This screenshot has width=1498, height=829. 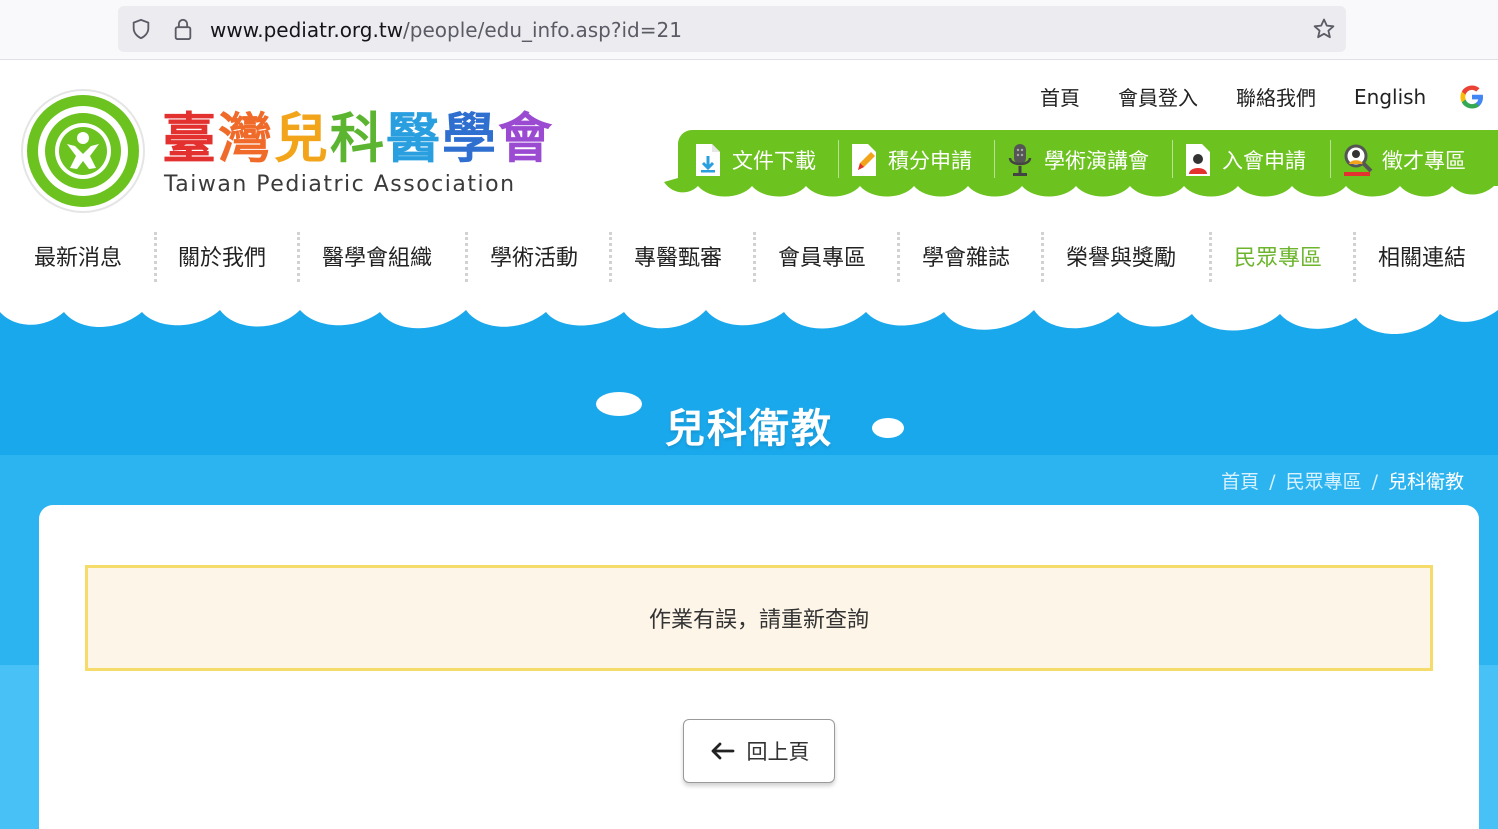 I want to click on quick-link-lectures-label: 學術演講會, so click(x=1096, y=161).